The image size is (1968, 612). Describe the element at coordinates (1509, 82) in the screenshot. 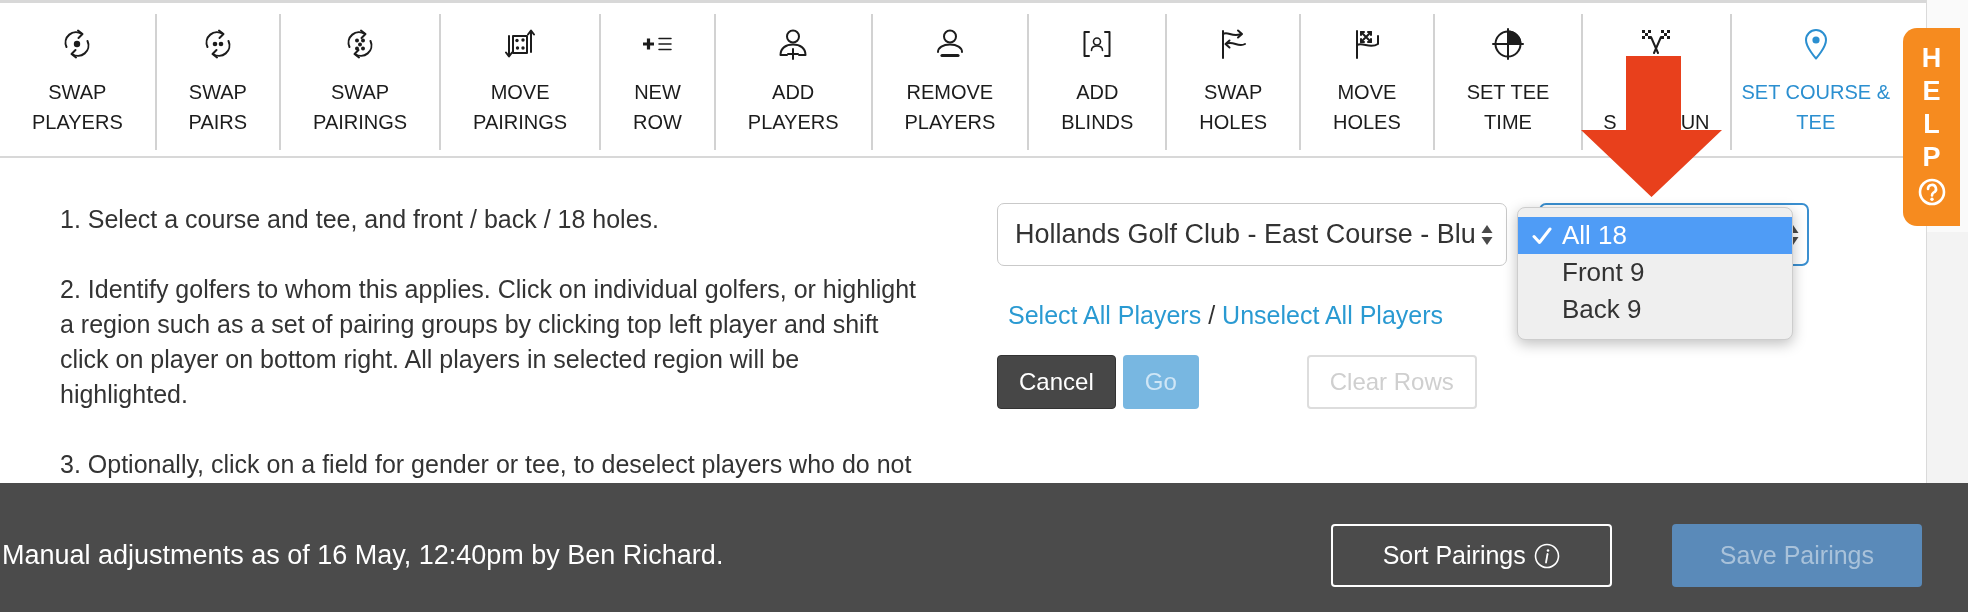

I see `toolbar-button: SET TEE TIME` at that location.